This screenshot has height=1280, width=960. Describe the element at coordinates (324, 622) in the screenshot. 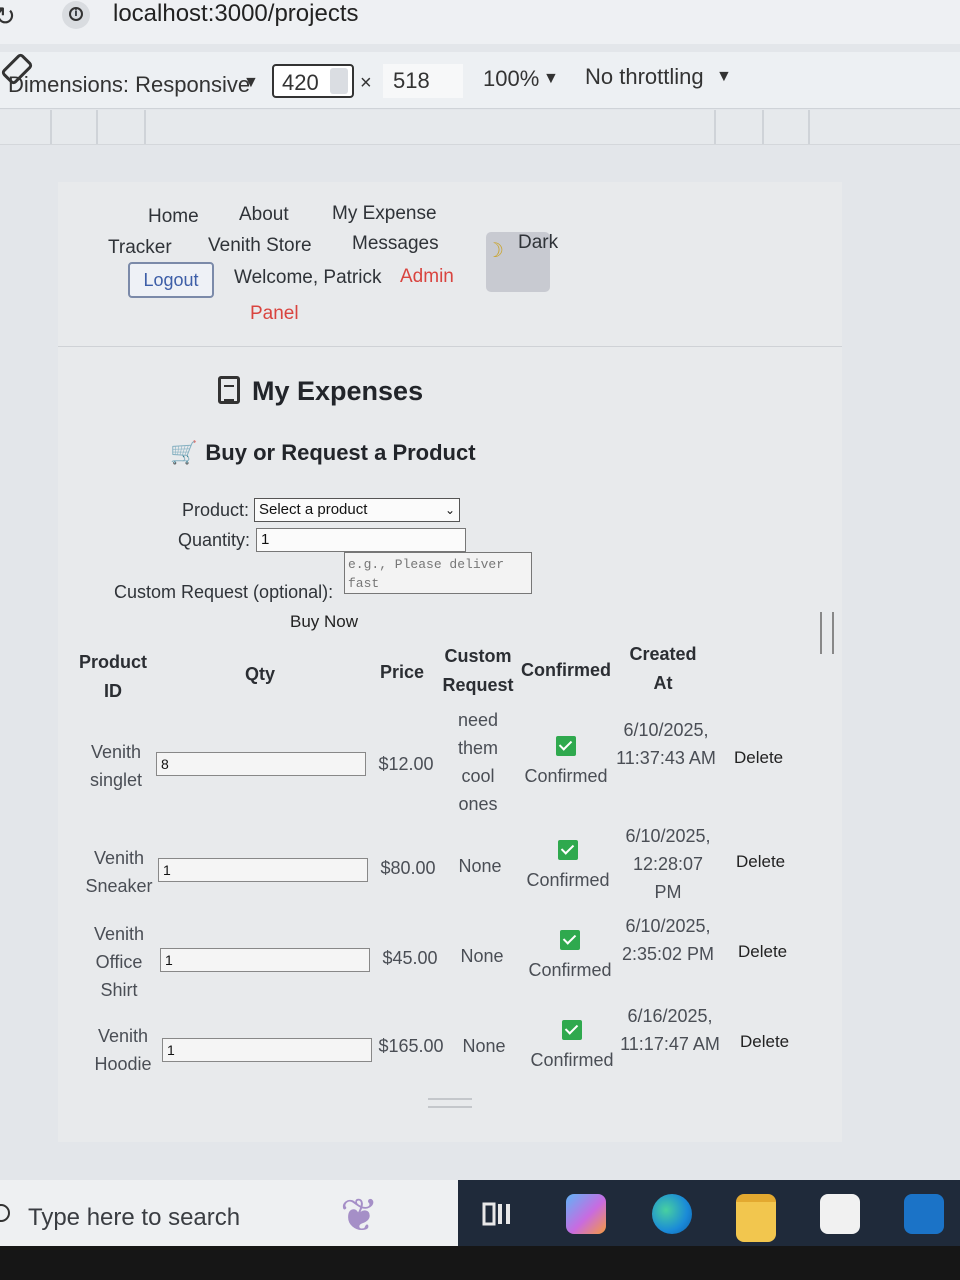

I see `buy-now-button: Buy Now` at that location.